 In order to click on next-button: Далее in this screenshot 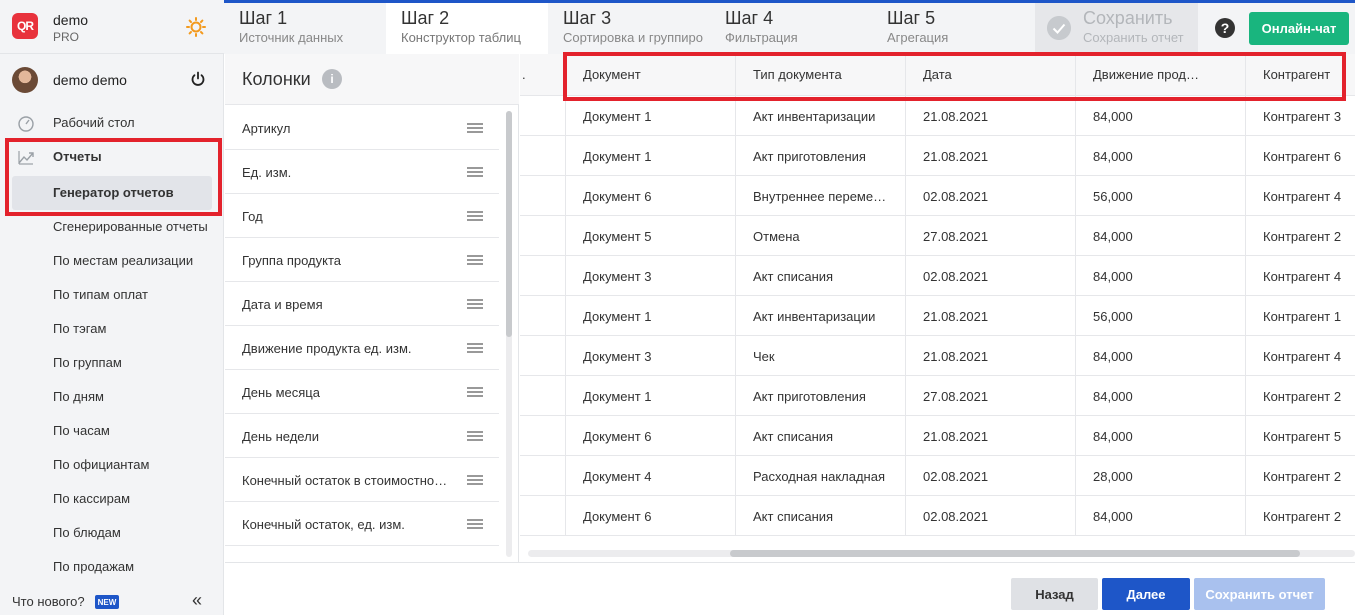, I will do `click(1146, 594)`.